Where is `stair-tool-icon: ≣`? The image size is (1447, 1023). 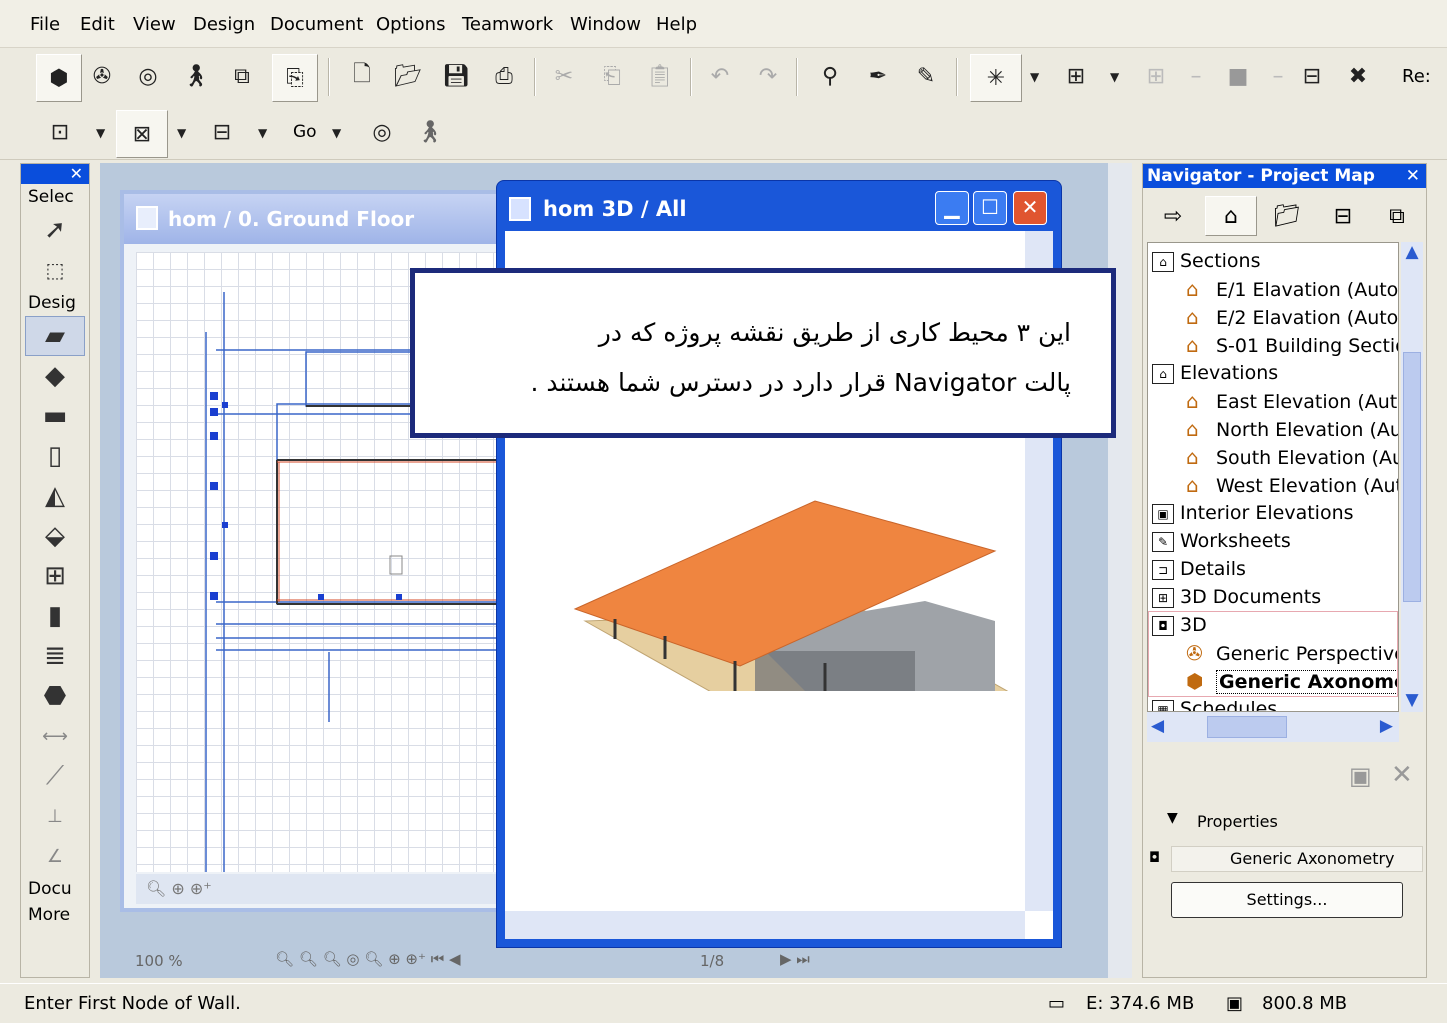
stair-tool-icon: ≣ is located at coordinates (55, 656).